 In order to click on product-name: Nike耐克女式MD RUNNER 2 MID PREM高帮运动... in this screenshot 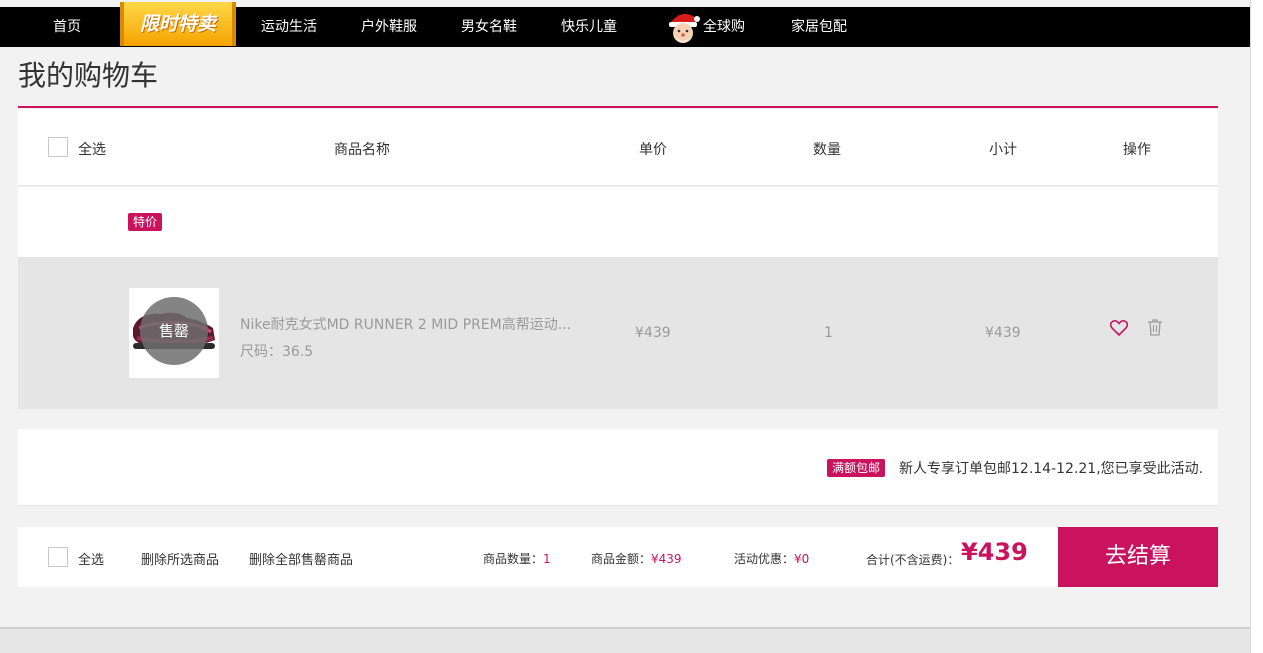, I will do `click(405, 324)`.